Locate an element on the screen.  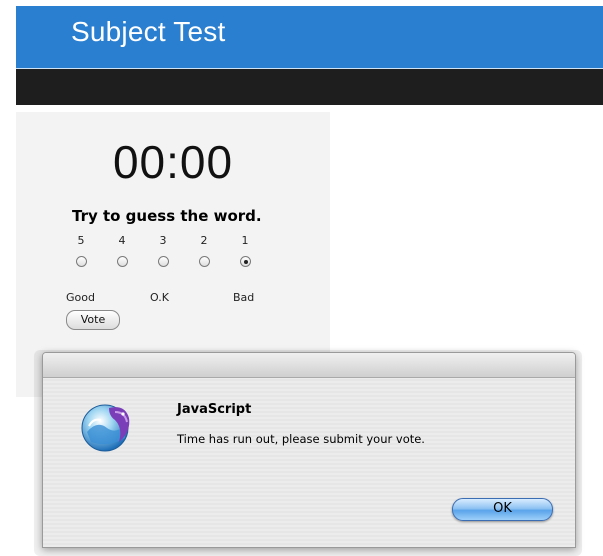
scale-label-ok: O.K is located at coordinates (159, 297).